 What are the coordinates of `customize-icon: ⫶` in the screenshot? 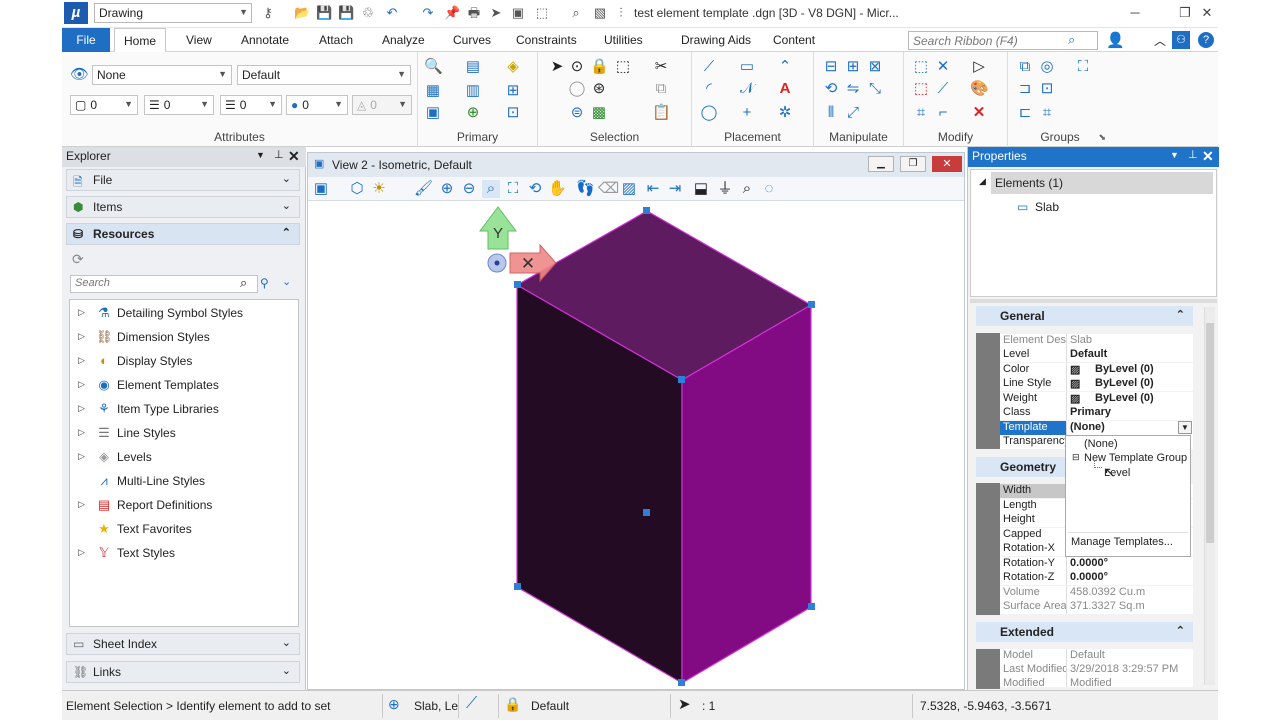 It's located at (621, 13).